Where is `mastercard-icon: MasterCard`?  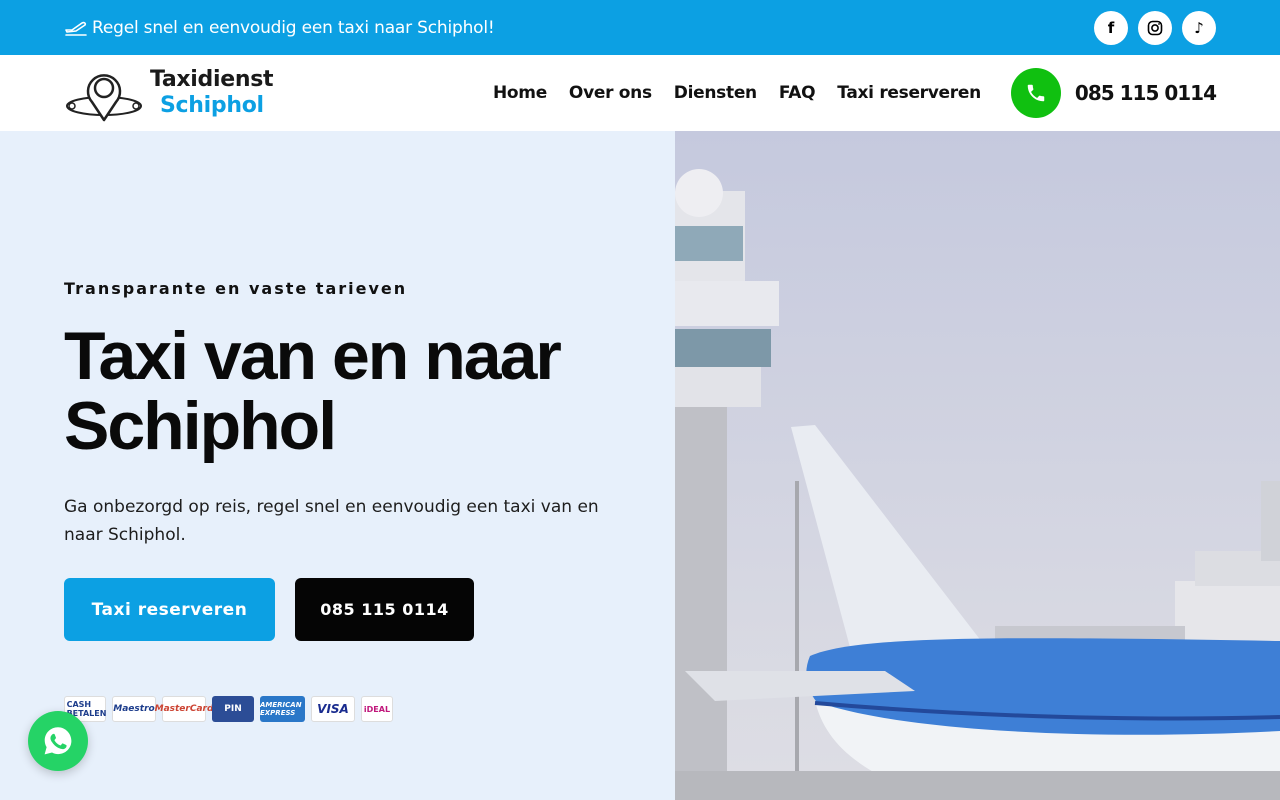
mastercard-icon: MasterCard is located at coordinates (184, 709).